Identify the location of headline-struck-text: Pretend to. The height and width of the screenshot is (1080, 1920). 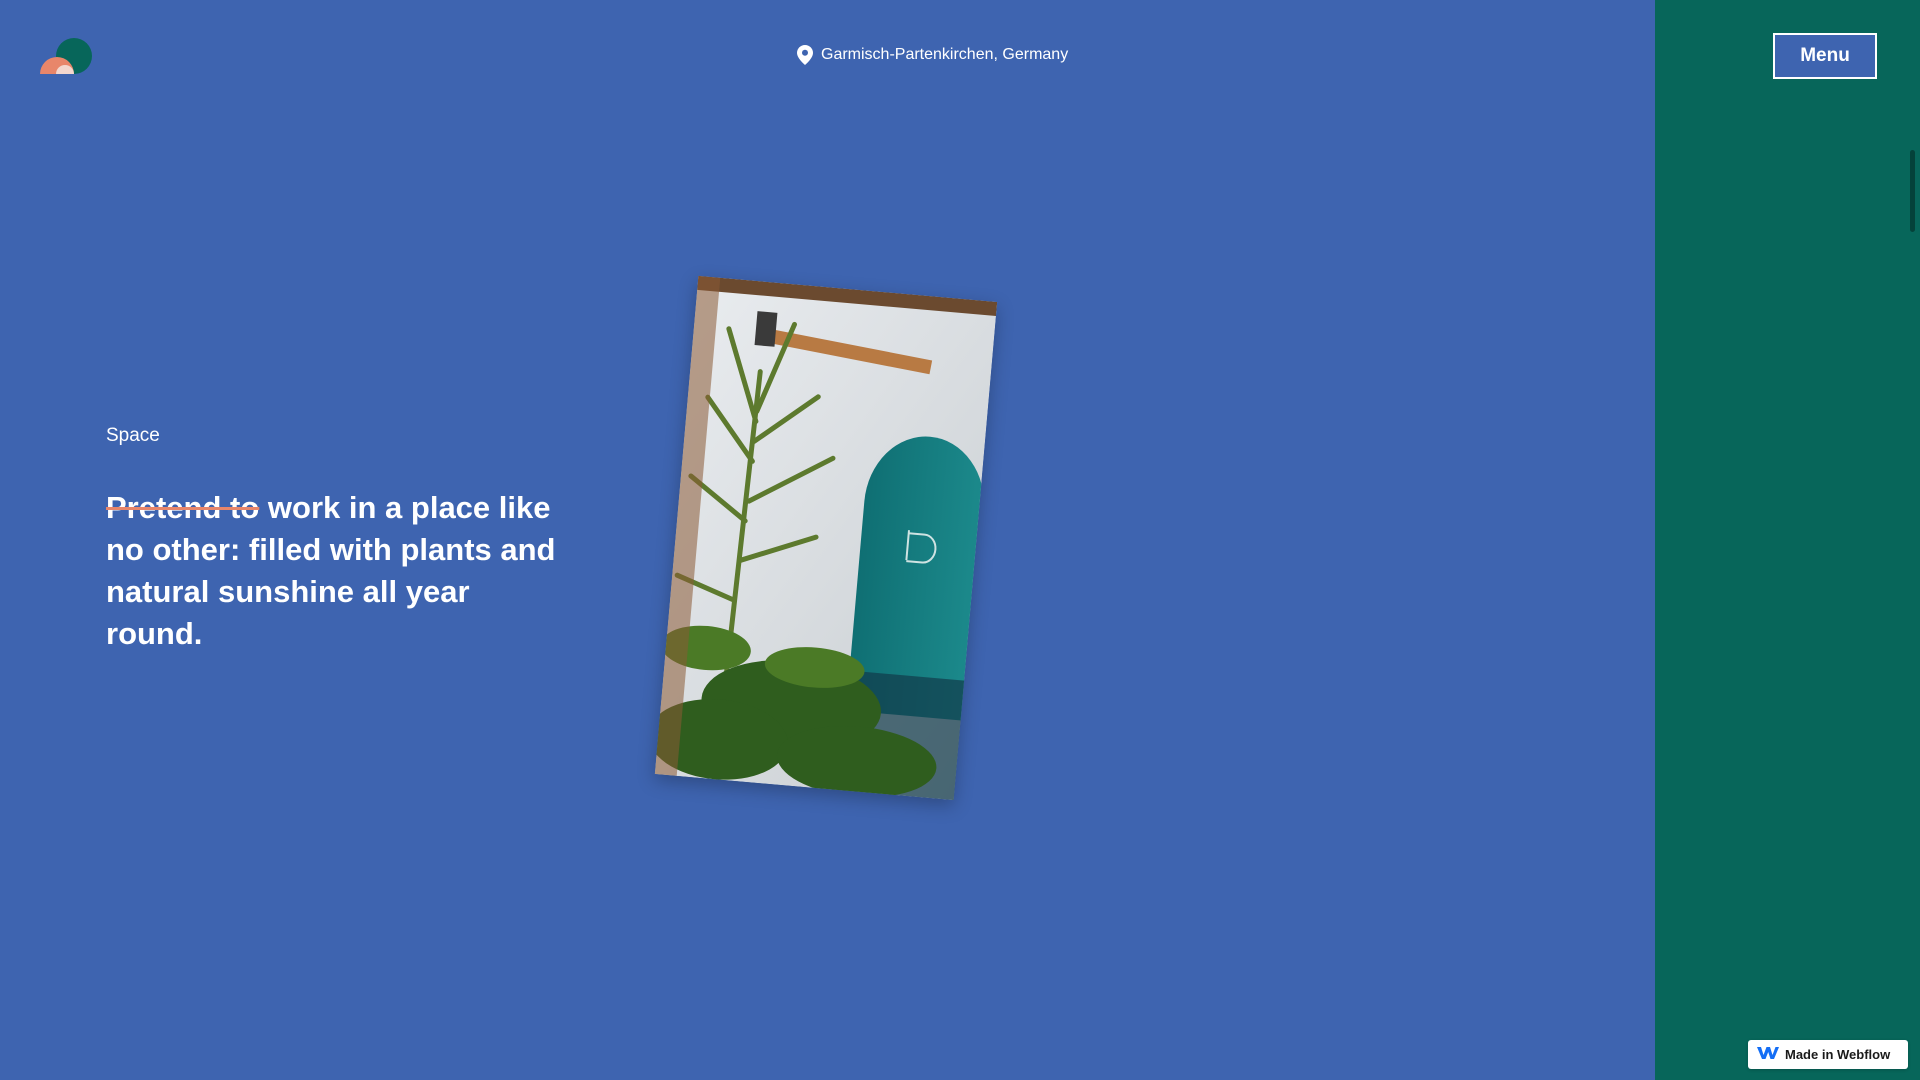
(183, 507).